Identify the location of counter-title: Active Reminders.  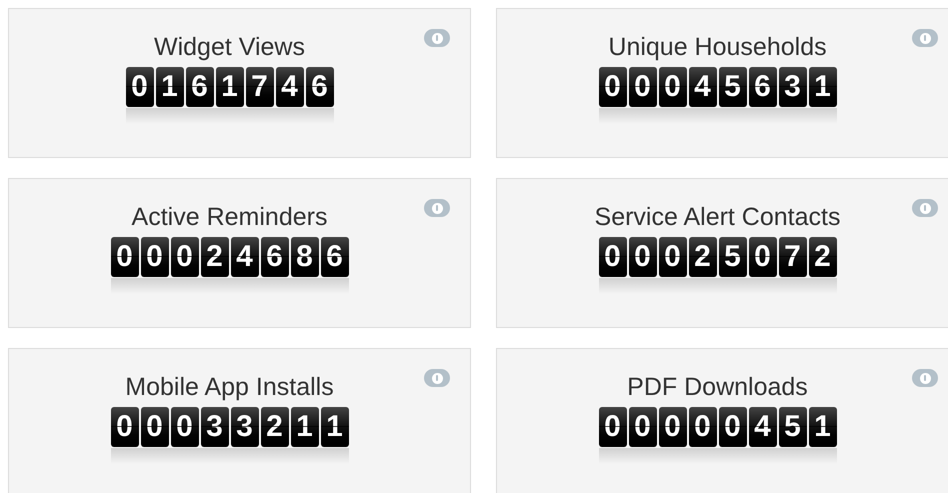
(230, 217).